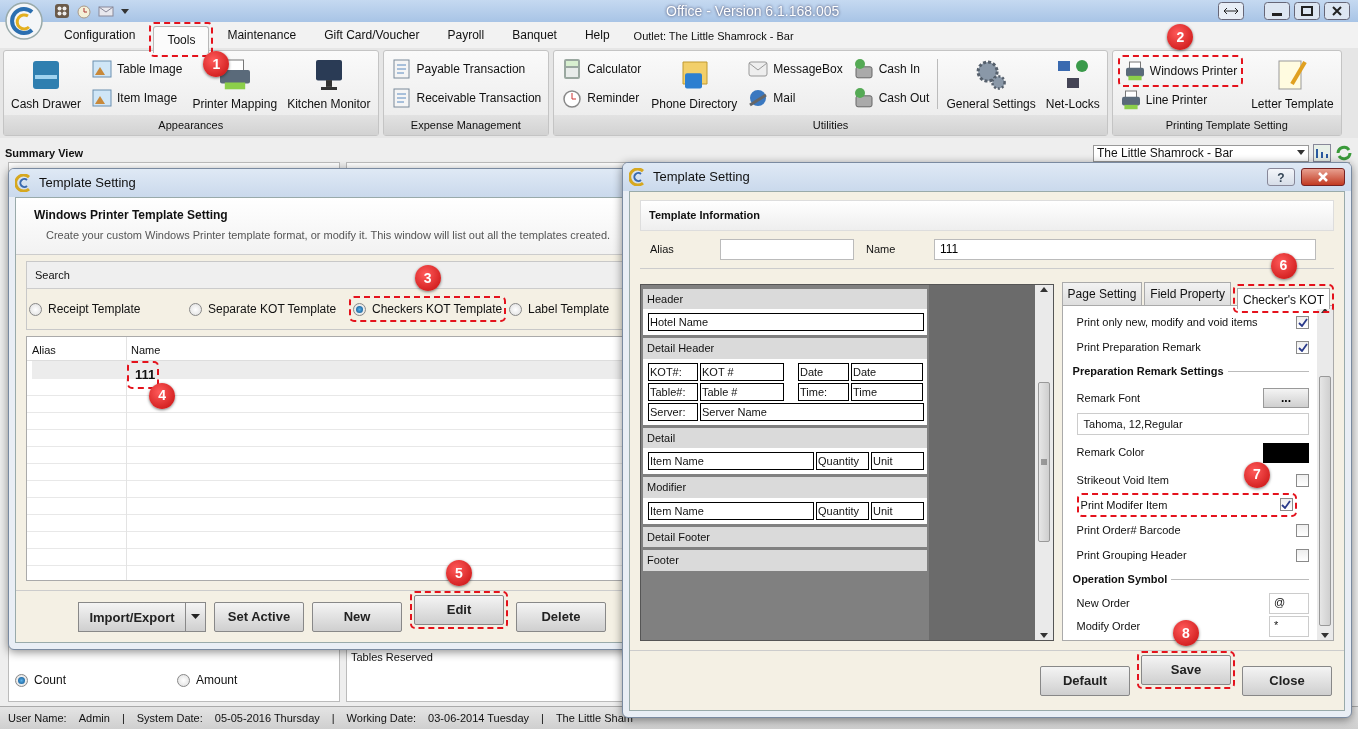 The image size is (1358, 729). I want to click on field-label: Name, so click(881, 249).